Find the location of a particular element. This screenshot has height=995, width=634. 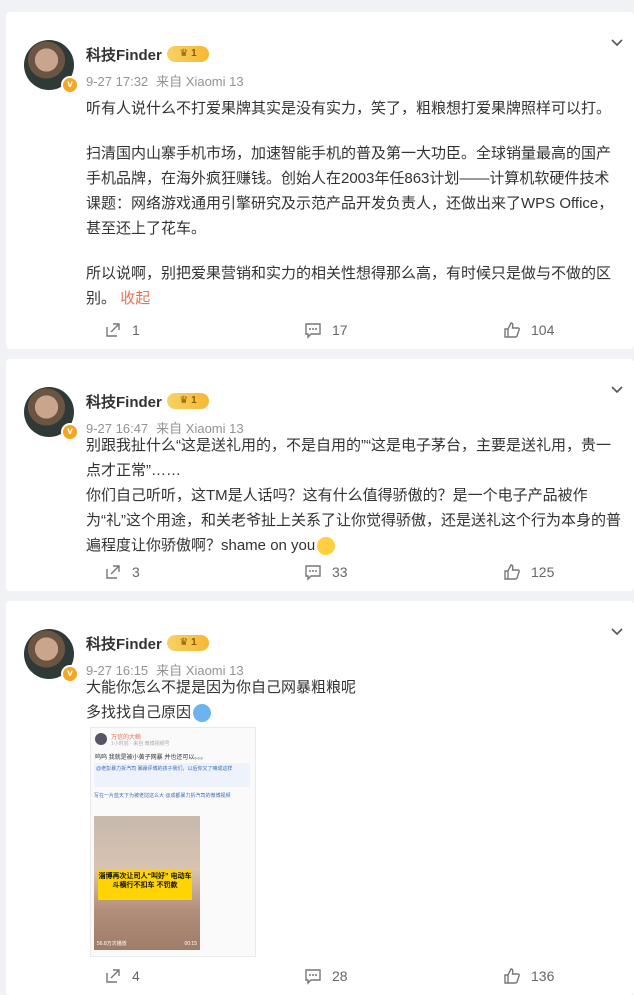

like-count: 125 is located at coordinates (543, 572).